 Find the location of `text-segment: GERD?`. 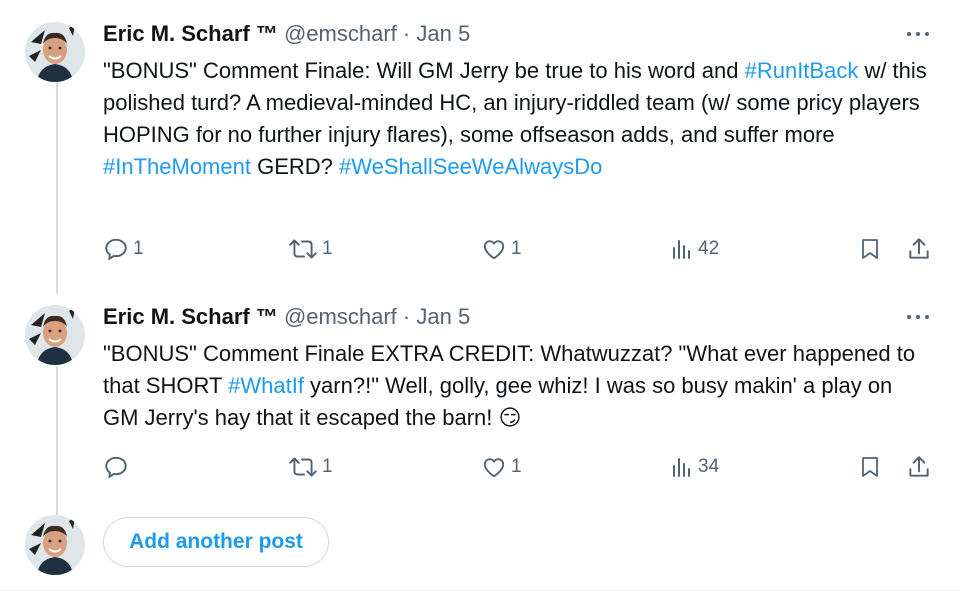

text-segment: GERD? is located at coordinates (294, 166).